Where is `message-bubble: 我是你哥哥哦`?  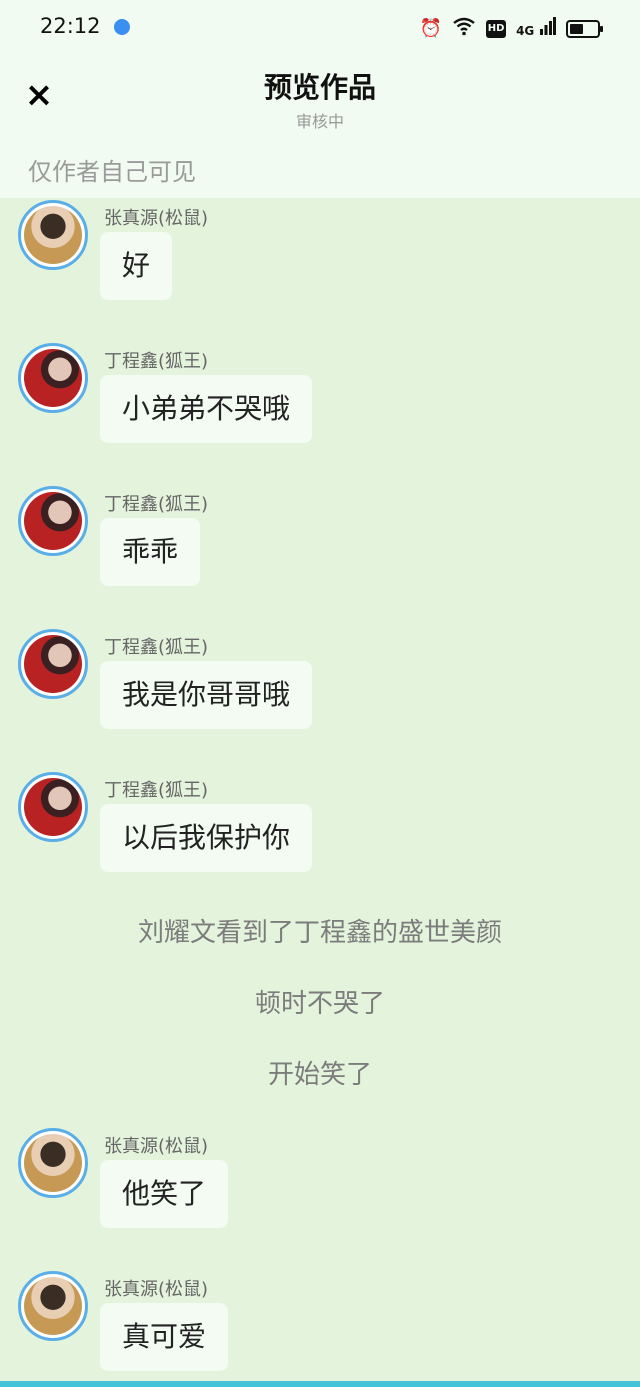
message-bubble: 我是你哥哥哦 is located at coordinates (206, 695).